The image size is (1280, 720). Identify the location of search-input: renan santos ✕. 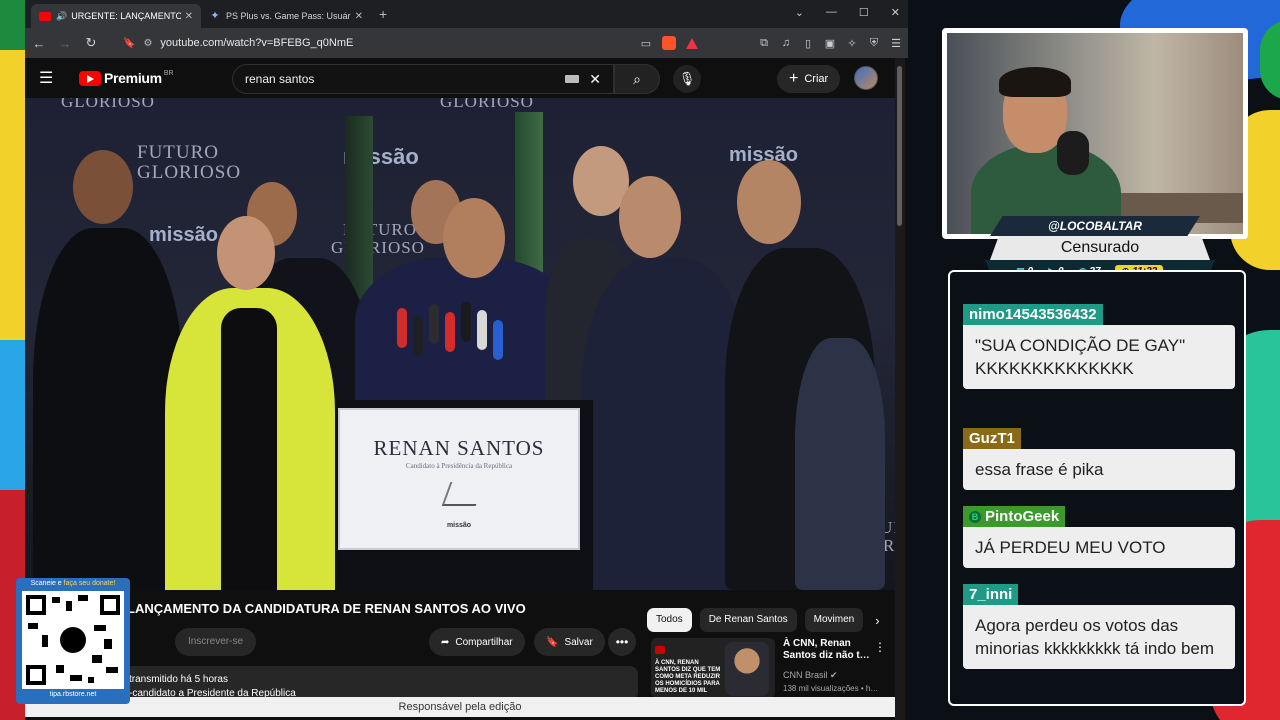
(423, 79).